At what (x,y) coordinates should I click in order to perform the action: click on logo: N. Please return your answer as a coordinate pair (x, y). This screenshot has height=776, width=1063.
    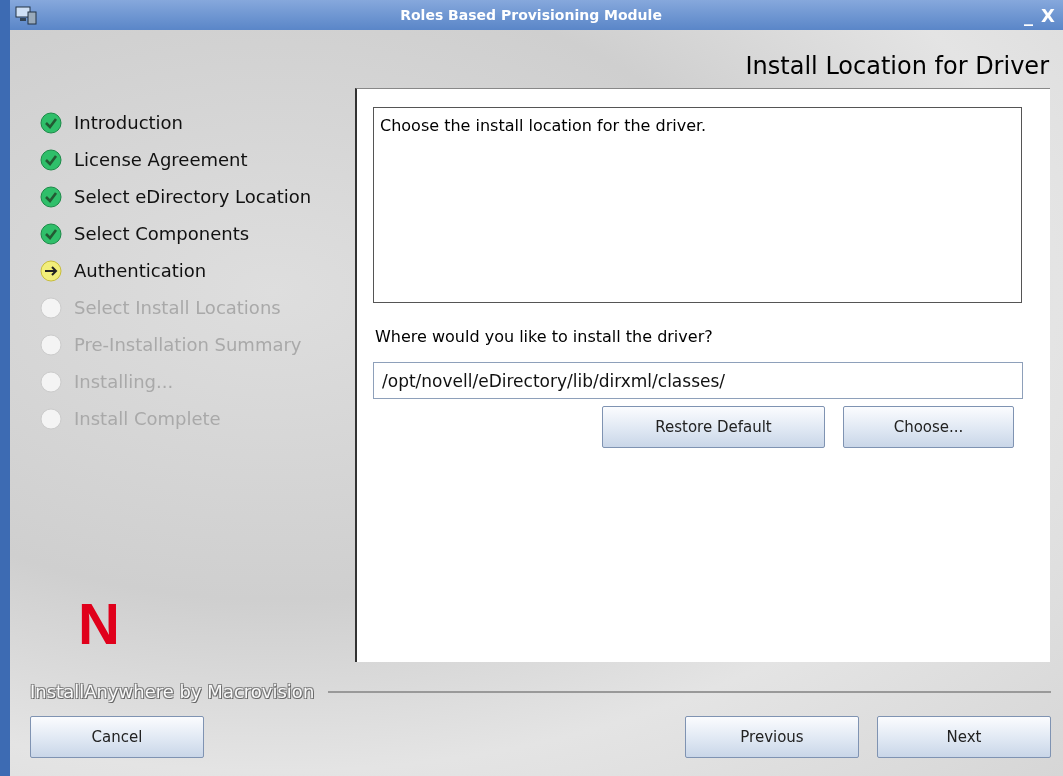
    Looking at the image, I should click on (99, 624).